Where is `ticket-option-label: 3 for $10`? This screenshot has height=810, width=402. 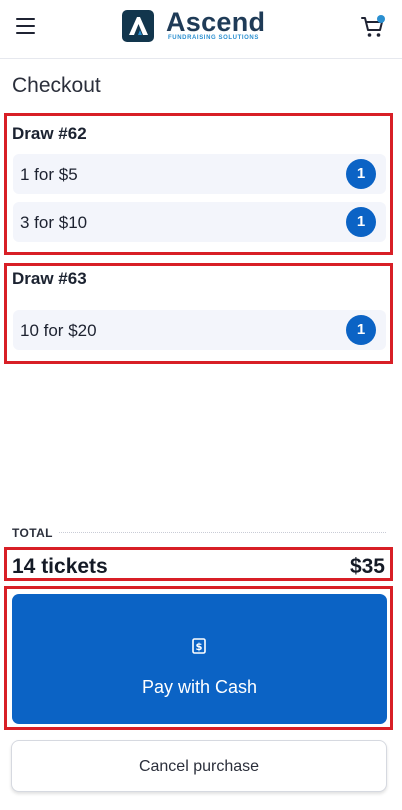
ticket-option-label: 3 for $10 is located at coordinates (54, 222).